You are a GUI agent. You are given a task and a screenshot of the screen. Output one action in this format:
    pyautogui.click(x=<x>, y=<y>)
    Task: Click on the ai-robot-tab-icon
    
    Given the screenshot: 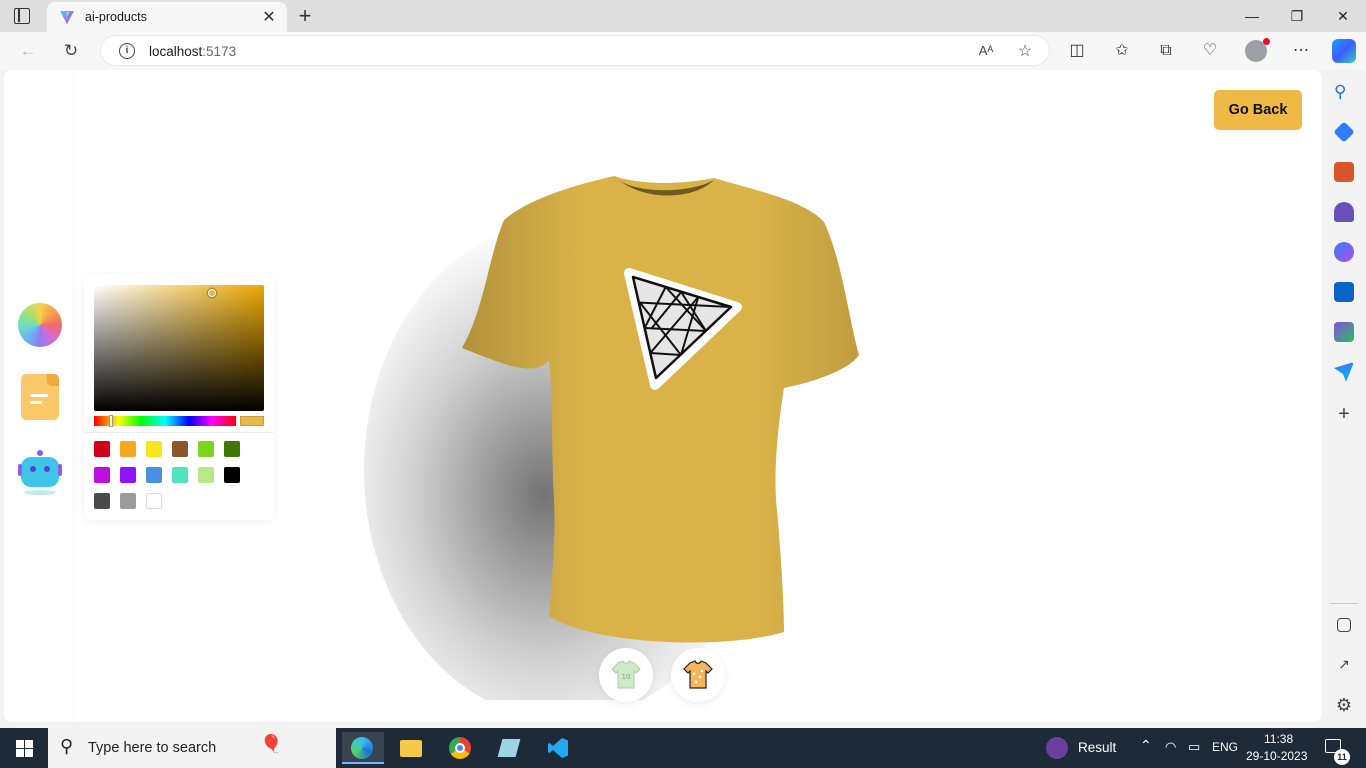 What is the action you would take?
    pyautogui.click(x=40, y=473)
    